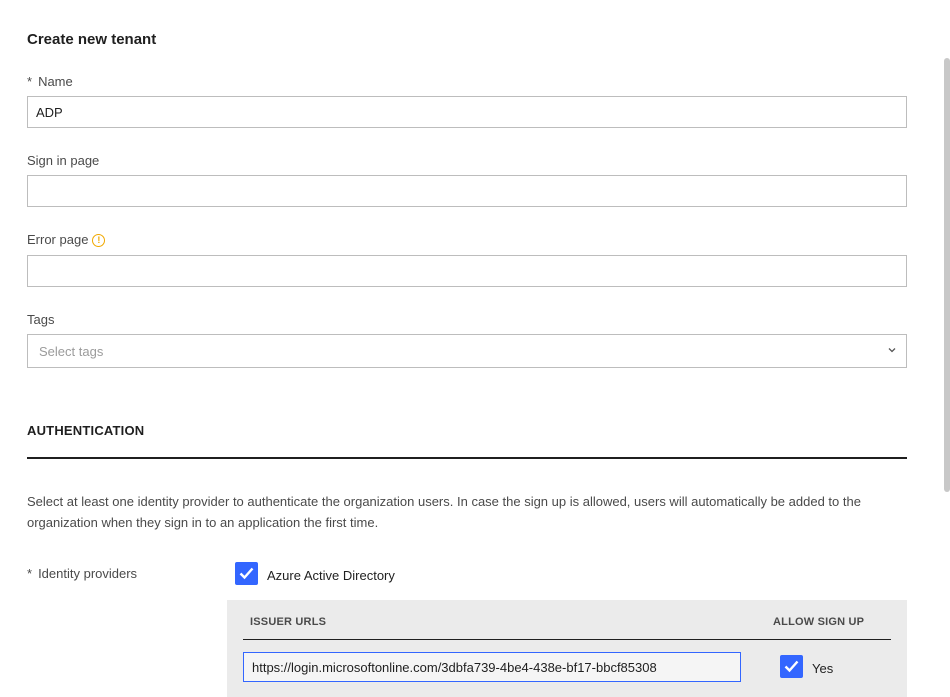  Describe the element at coordinates (88, 573) in the screenshot. I see `identity-providers-label-text: Identity providers` at that location.